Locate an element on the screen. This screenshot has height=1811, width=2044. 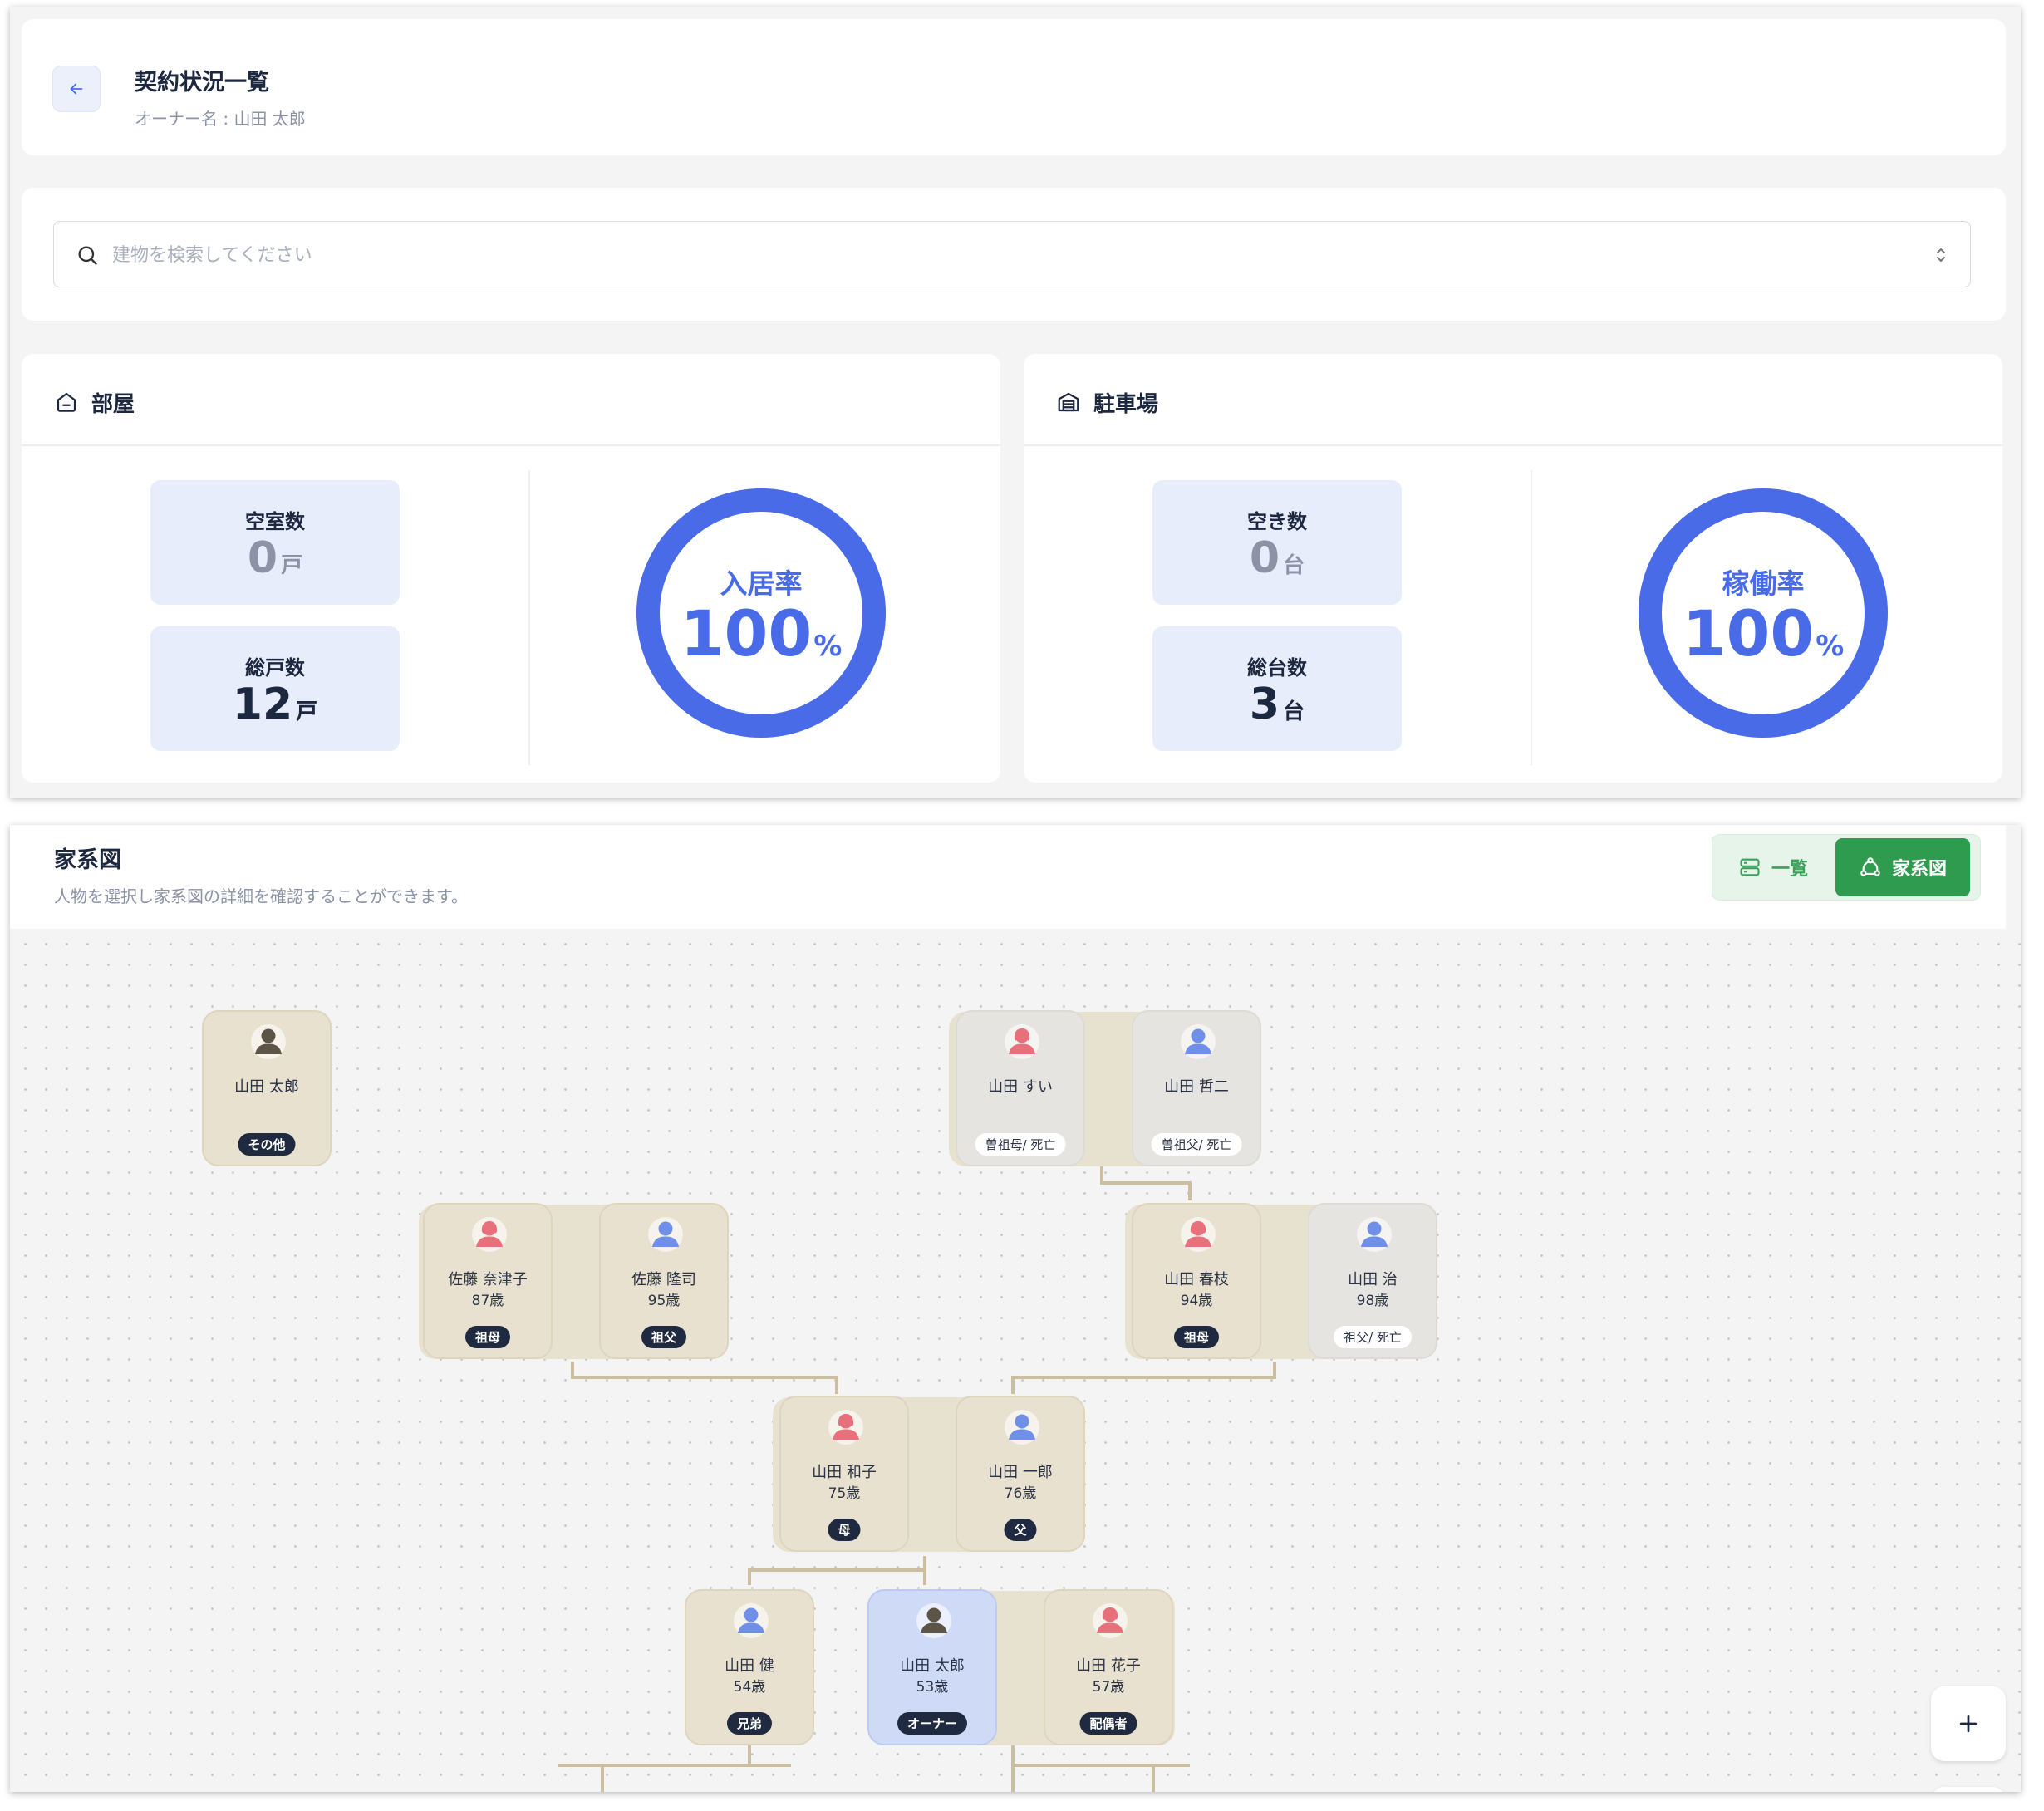
person-age: 75歳 is located at coordinates (844, 1493).